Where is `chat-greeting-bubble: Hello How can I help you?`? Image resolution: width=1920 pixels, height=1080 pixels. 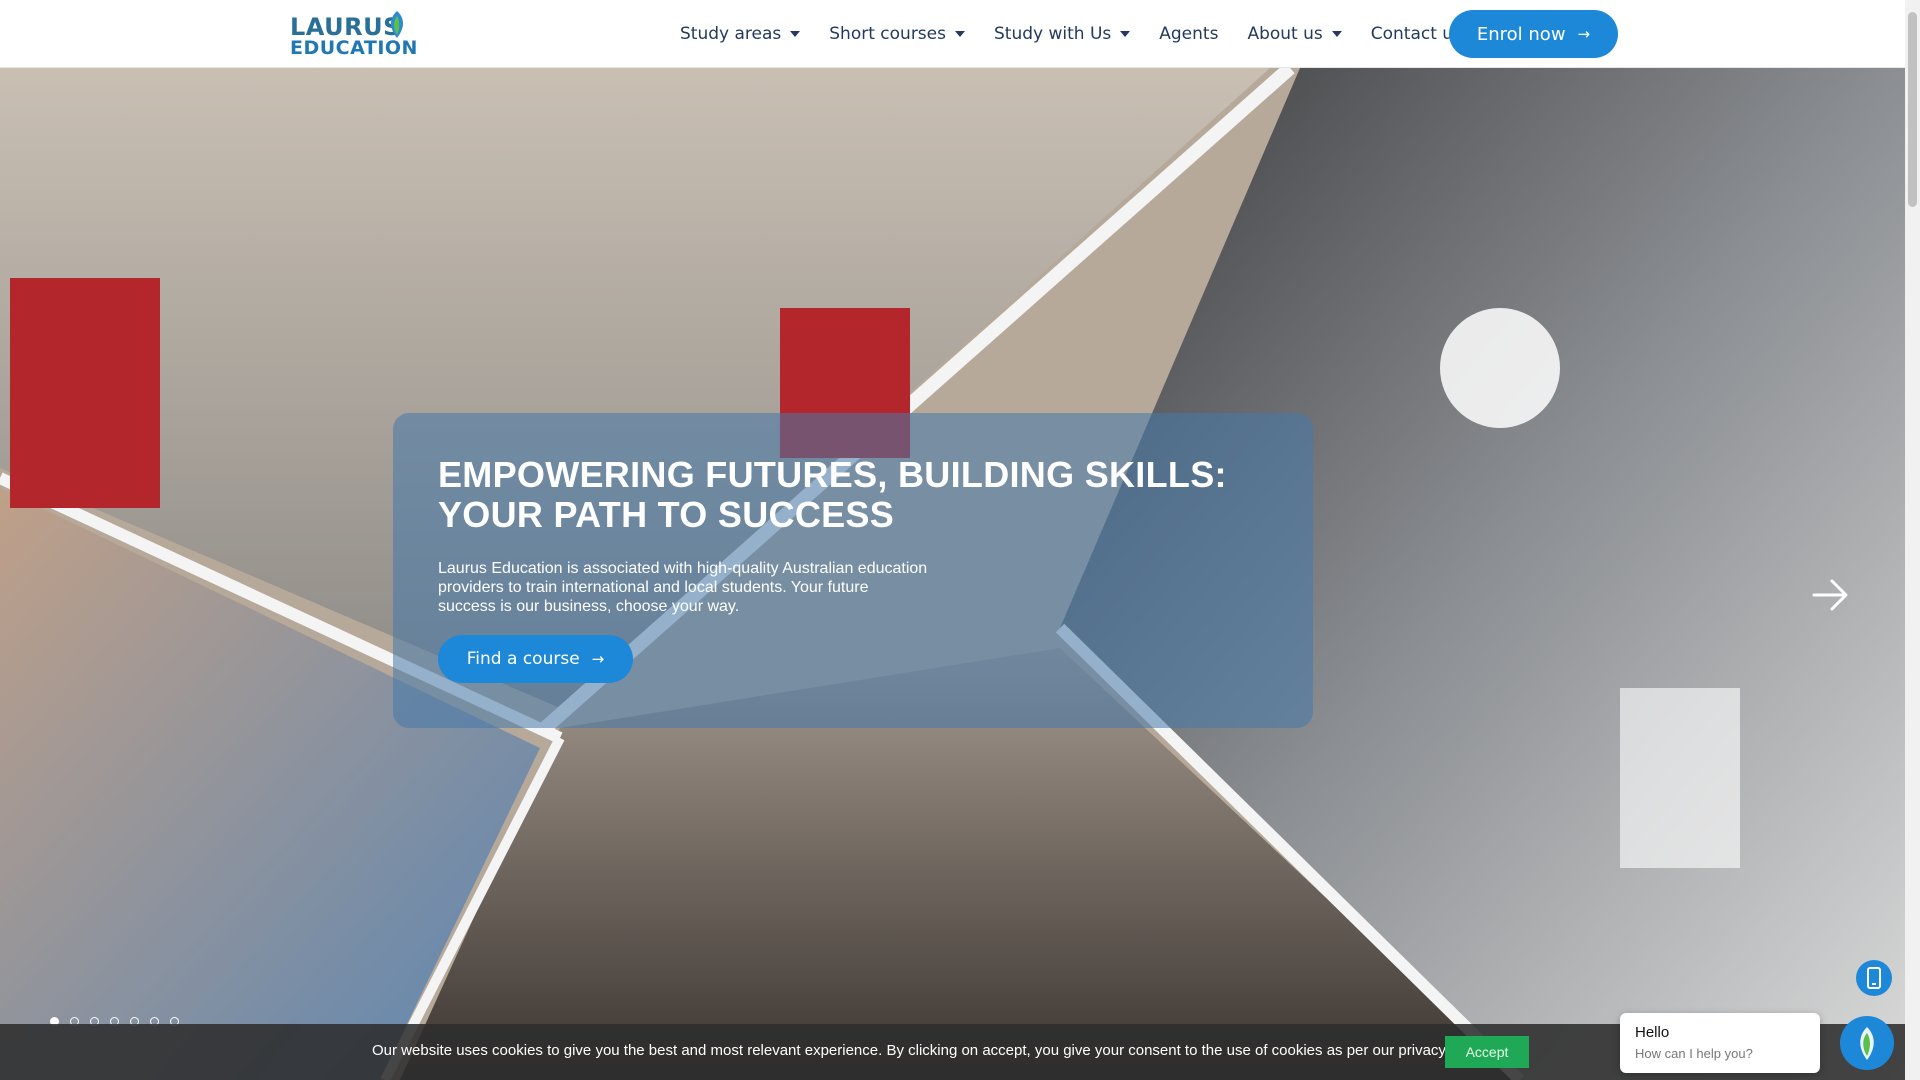
chat-greeting-bubble: Hello How can I help you? is located at coordinates (1720, 1043).